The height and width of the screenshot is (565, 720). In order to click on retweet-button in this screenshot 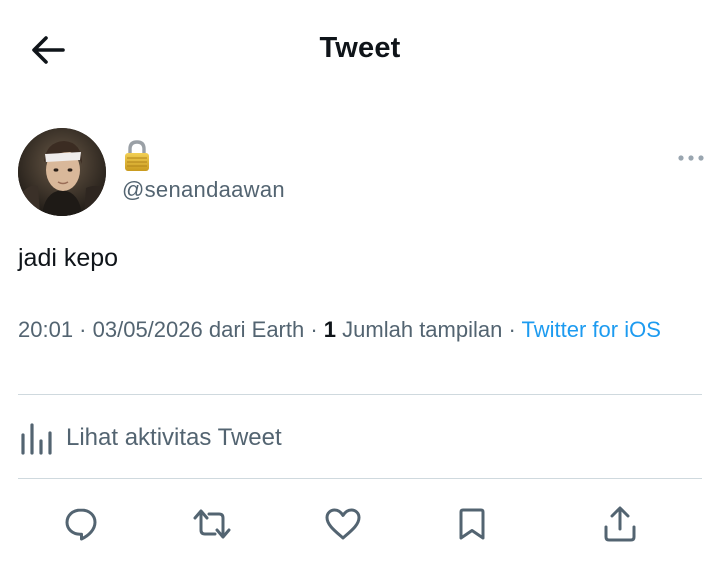, I will do `click(212, 524)`.